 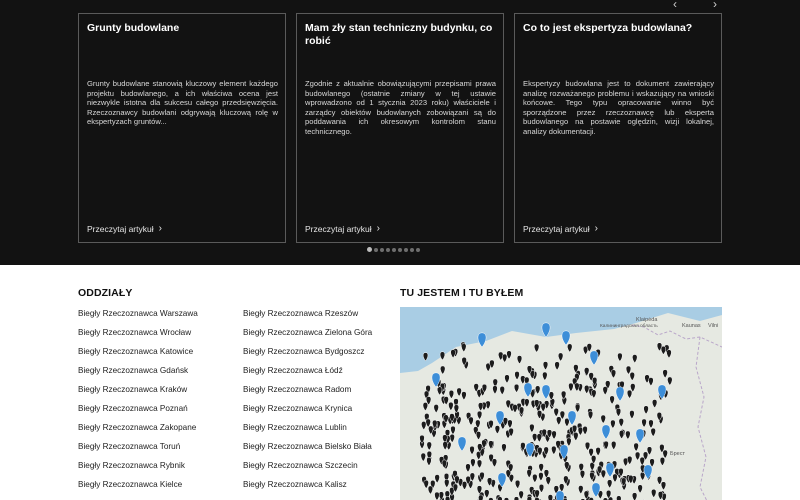 I want to click on map-heading: TU JESTEM I TU BYŁEM, so click(x=462, y=293).